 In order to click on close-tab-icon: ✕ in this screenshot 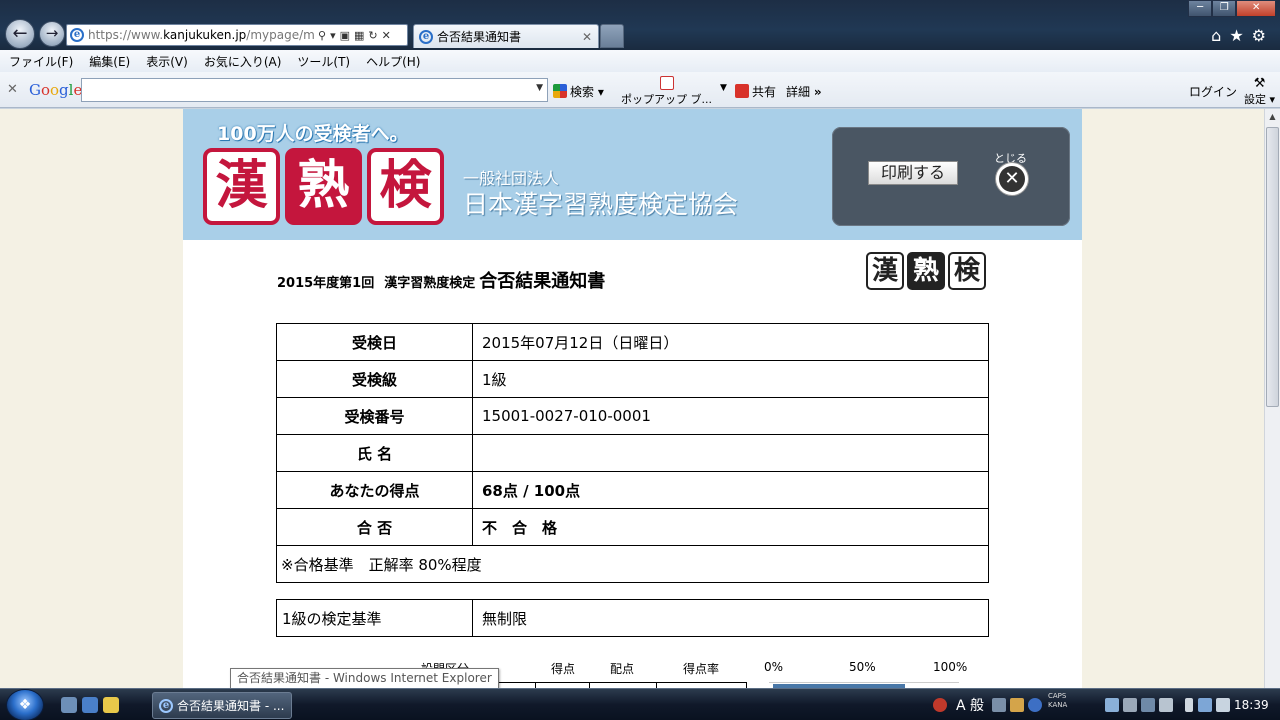, I will do `click(587, 37)`.